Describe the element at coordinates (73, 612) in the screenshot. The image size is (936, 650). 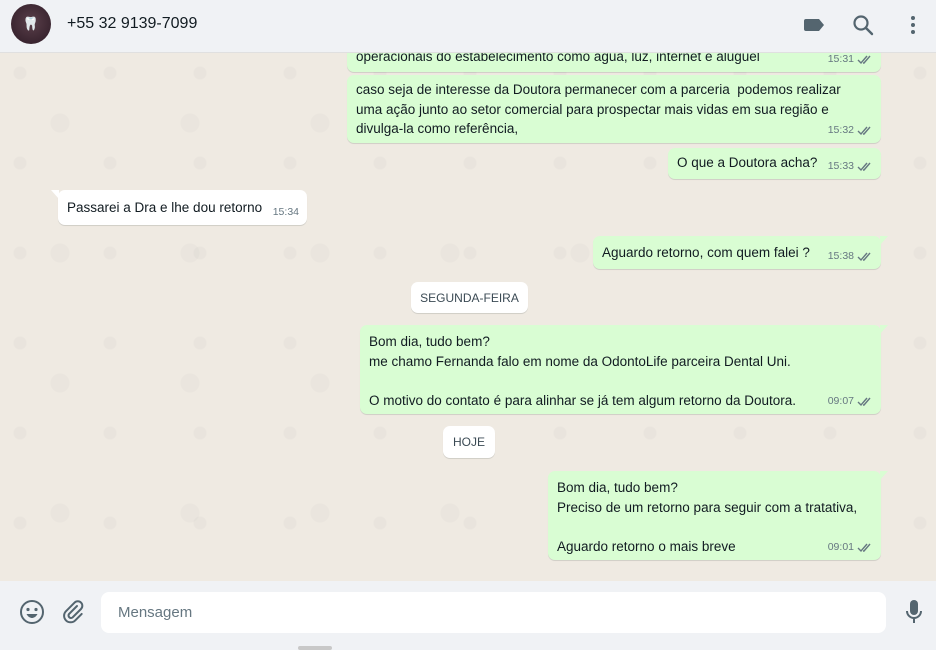
I see `attach-icon` at that location.